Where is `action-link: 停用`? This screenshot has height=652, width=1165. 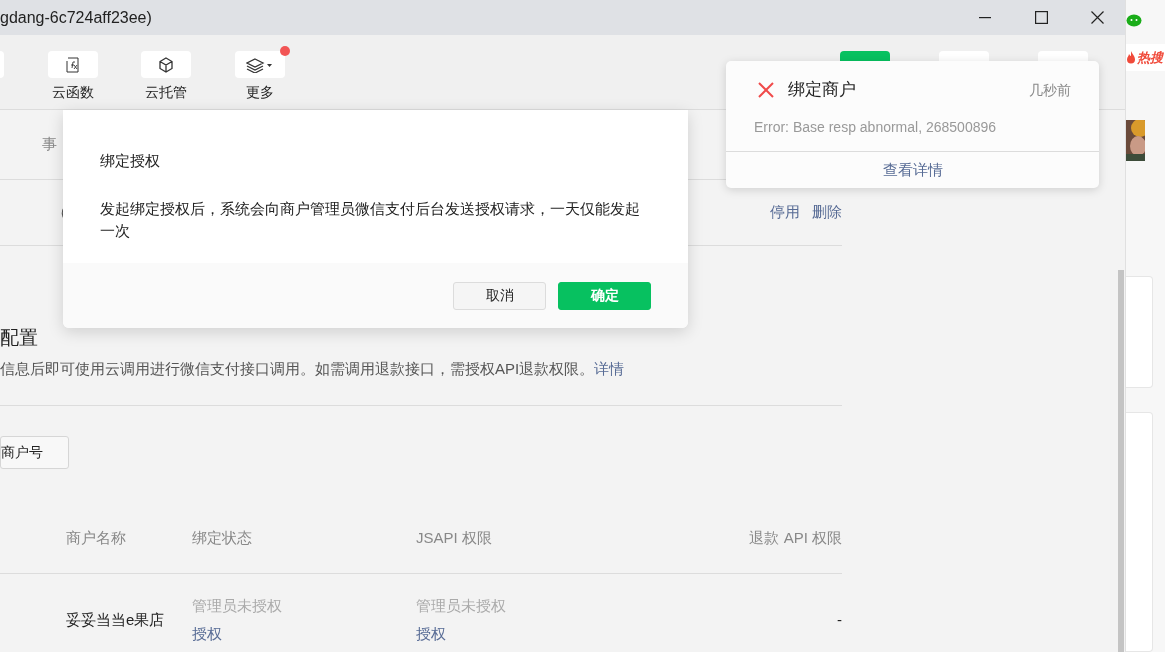 action-link: 停用 is located at coordinates (785, 212).